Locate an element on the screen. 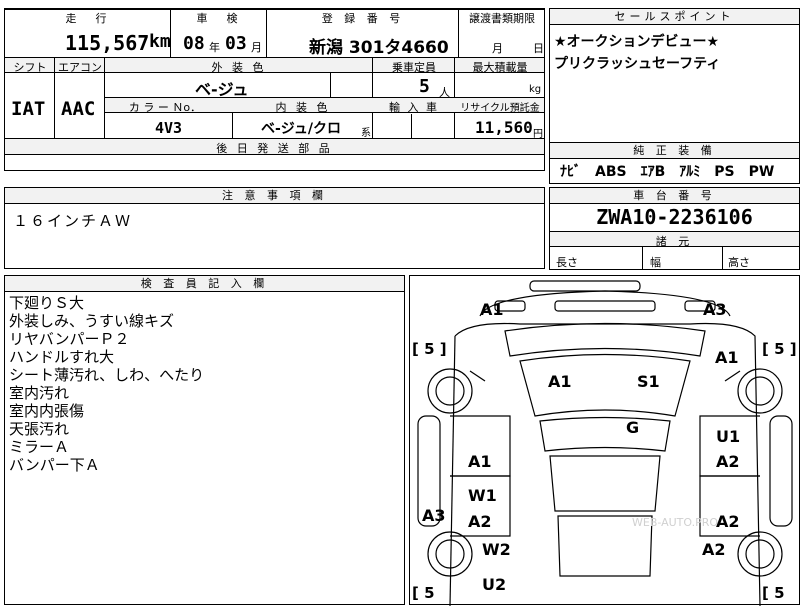 This screenshot has height=606, width=800. mileage-unit: km is located at coordinates (160, 41).